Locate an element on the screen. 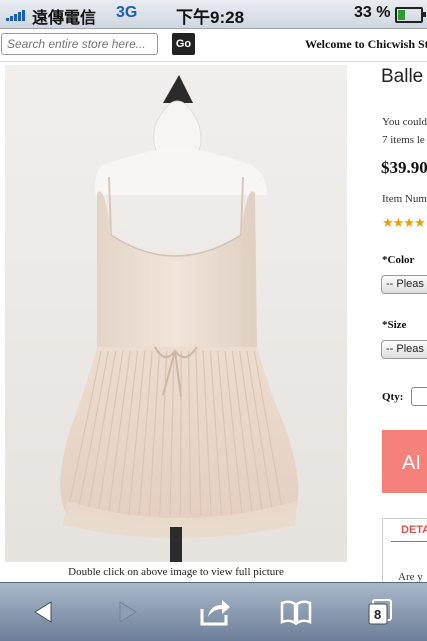 This screenshot has height=641, width=427. qty-input is located at coordinates (419, 396).